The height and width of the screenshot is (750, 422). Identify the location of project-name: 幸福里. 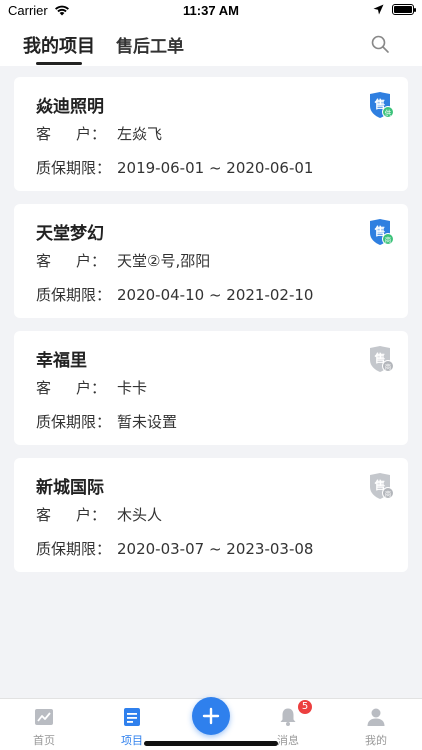
(61, 361).